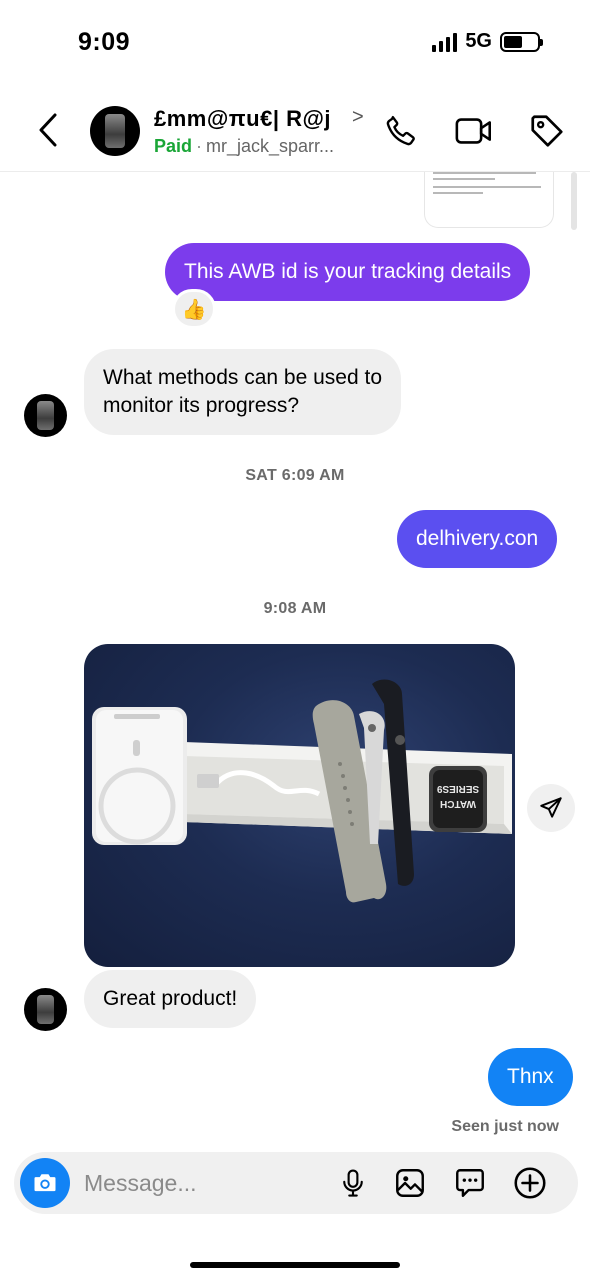 The height and width of the screenshot is (1280, 590). What do you see at coordinates (521, 41) in the screenshot?
I see `battery-icon` at bounding box center [521, 41].